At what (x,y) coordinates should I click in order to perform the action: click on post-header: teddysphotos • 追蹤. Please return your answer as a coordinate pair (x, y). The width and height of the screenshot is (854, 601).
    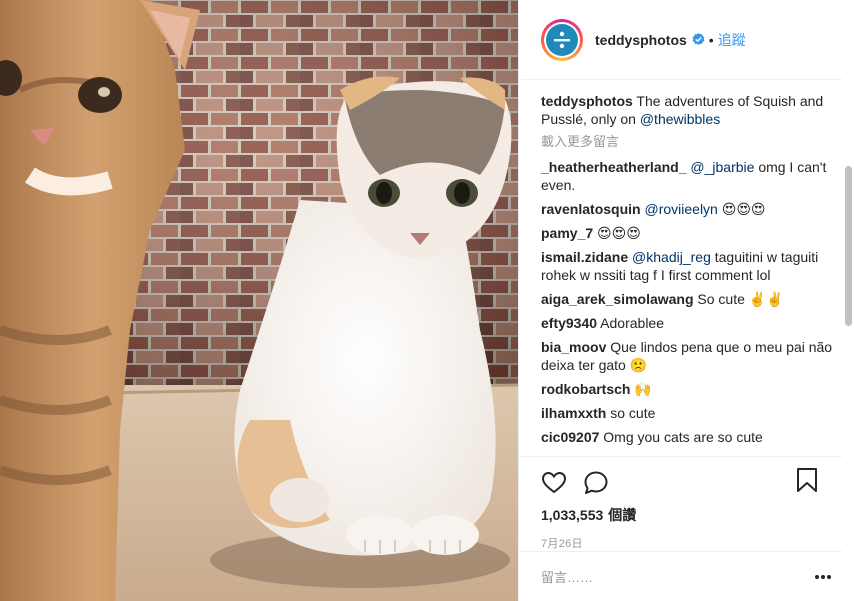
    Looking at the image, I should click on (681, 40).